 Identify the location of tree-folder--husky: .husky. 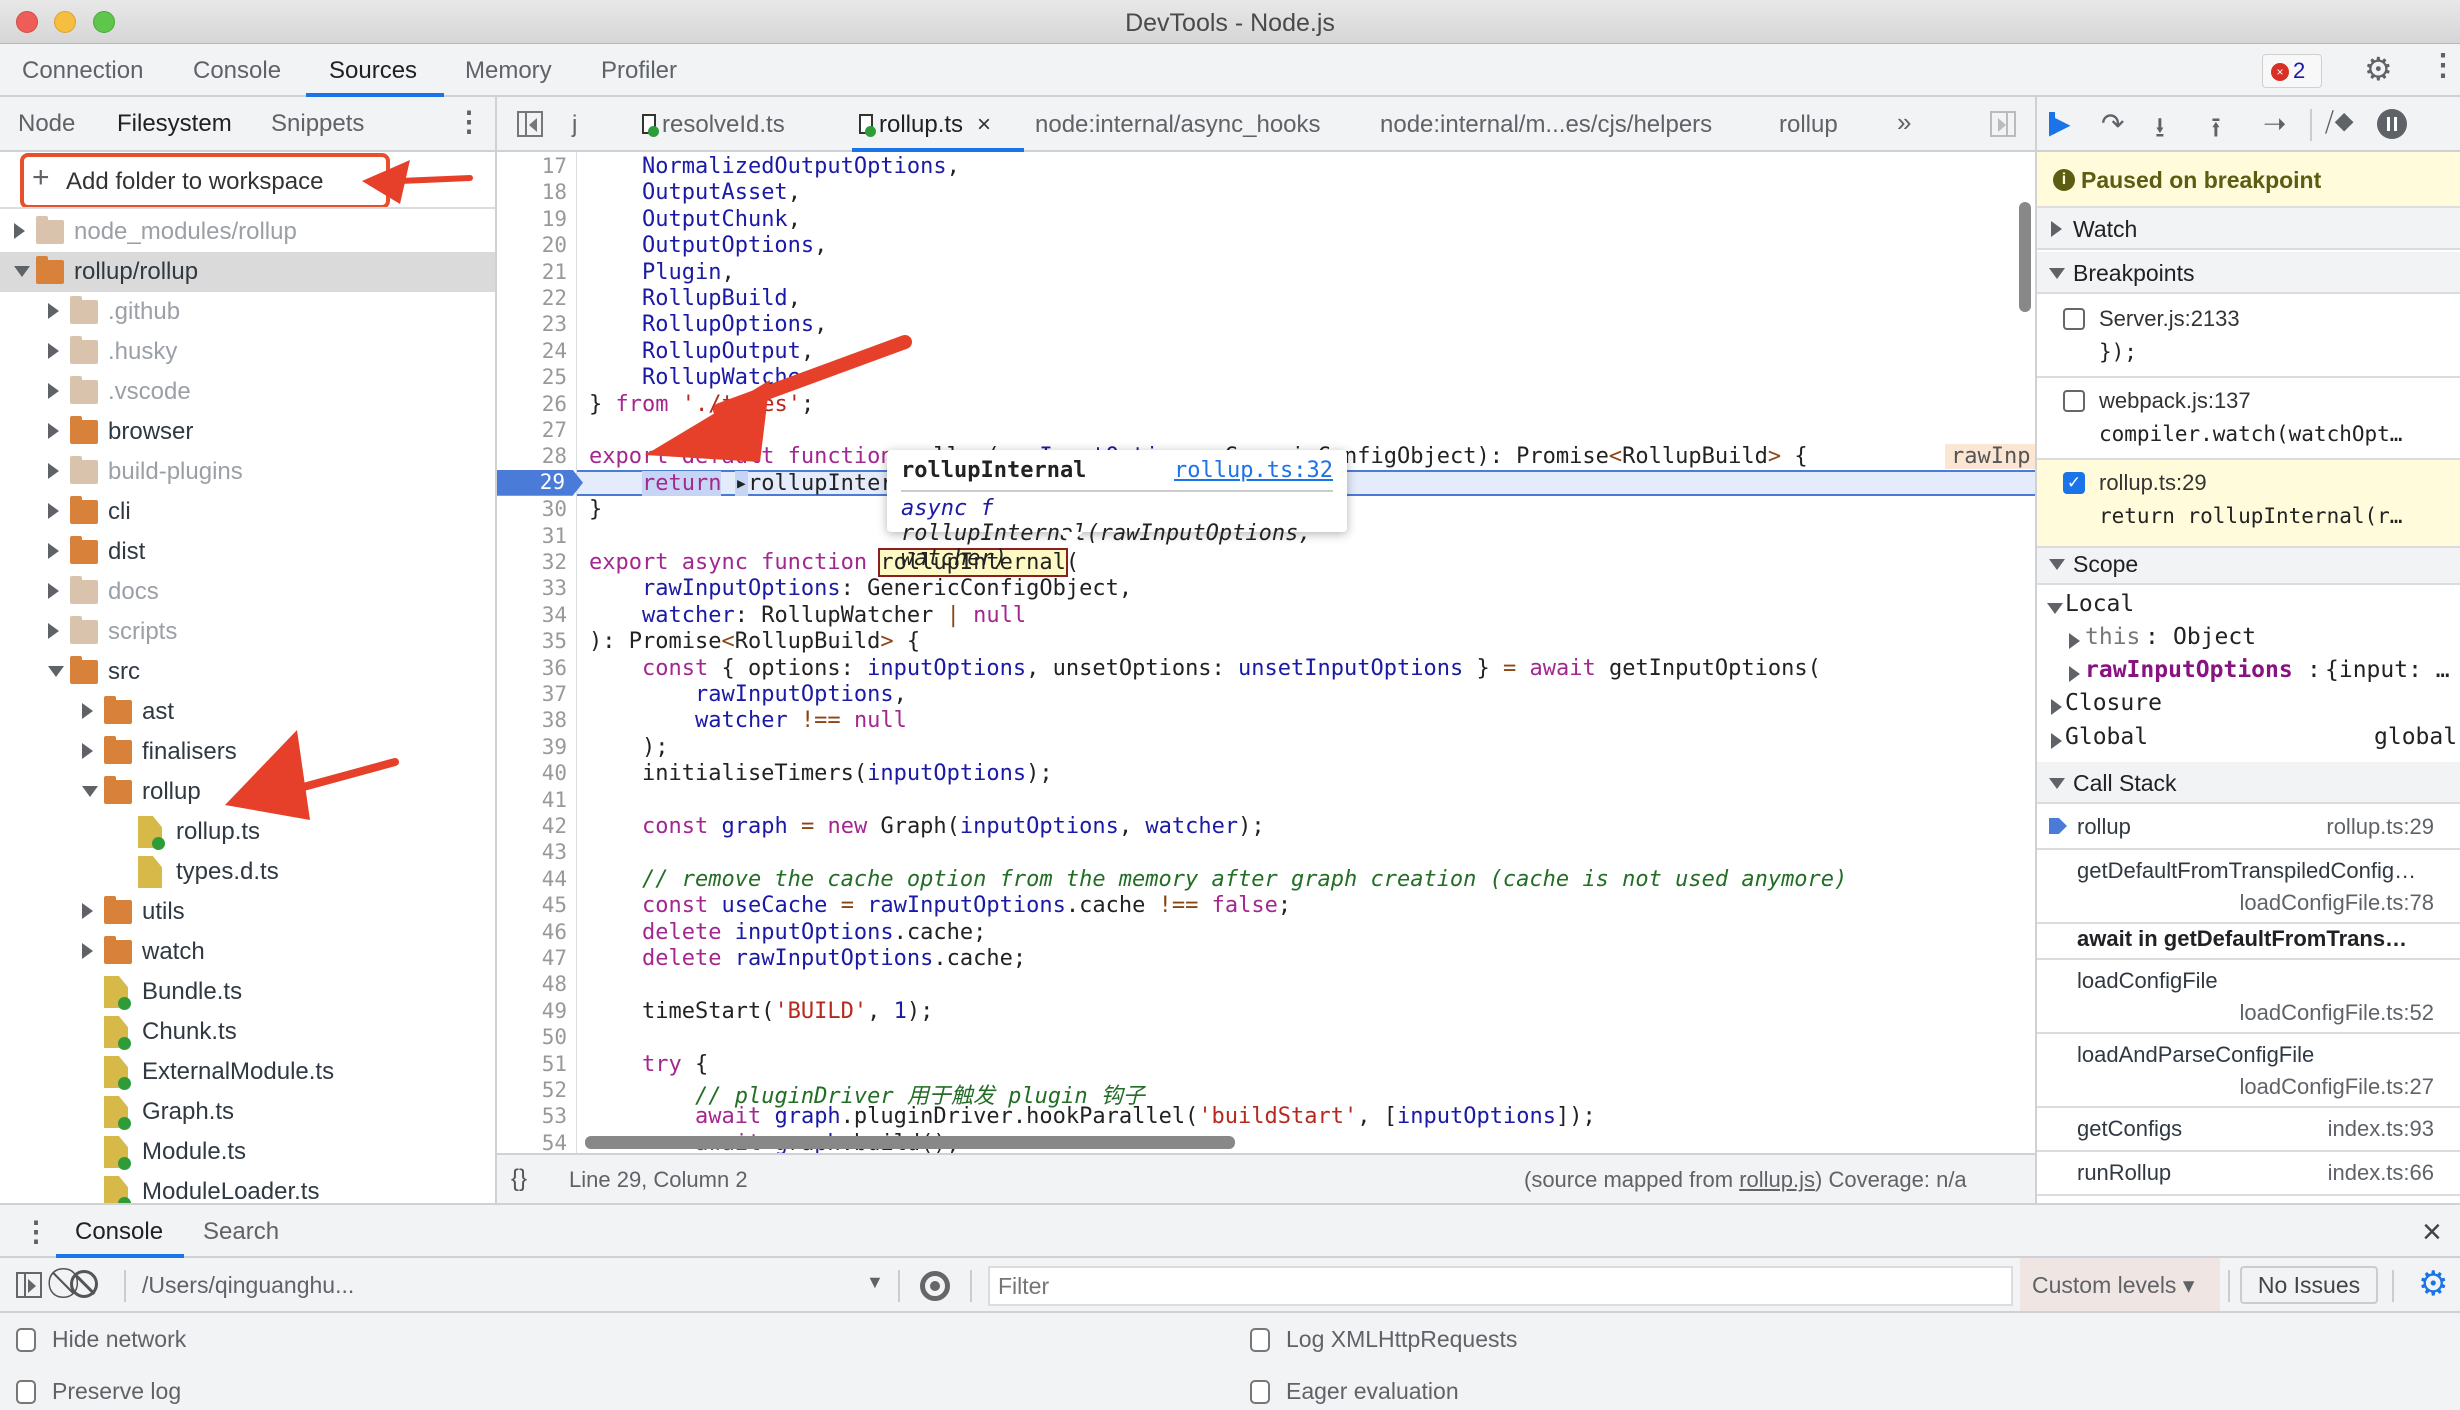
(247, 352).